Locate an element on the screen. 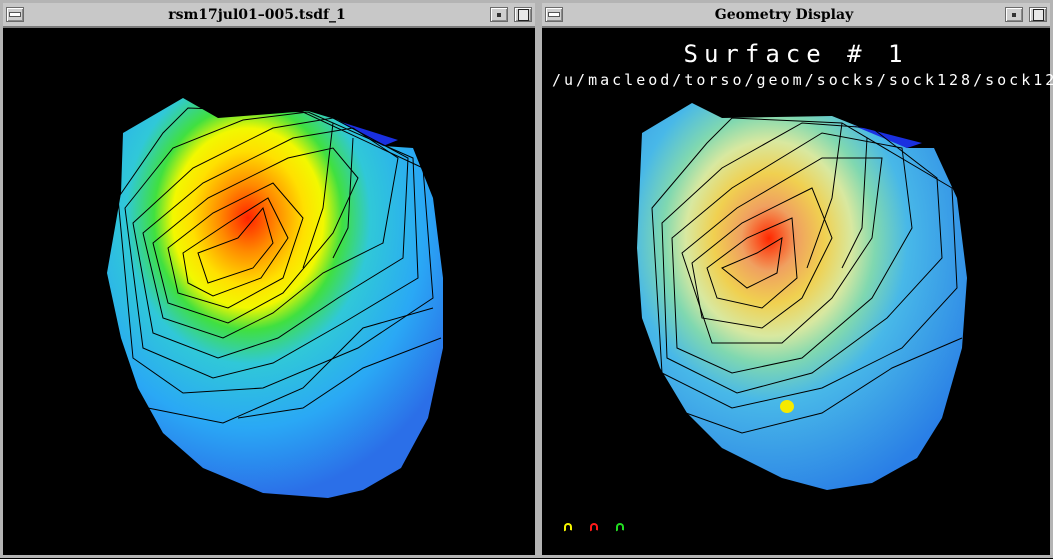 The image size is (1053, 559). window-title: rsm17jul01–005.tsdf_1 is located at coordinates (257, 14).